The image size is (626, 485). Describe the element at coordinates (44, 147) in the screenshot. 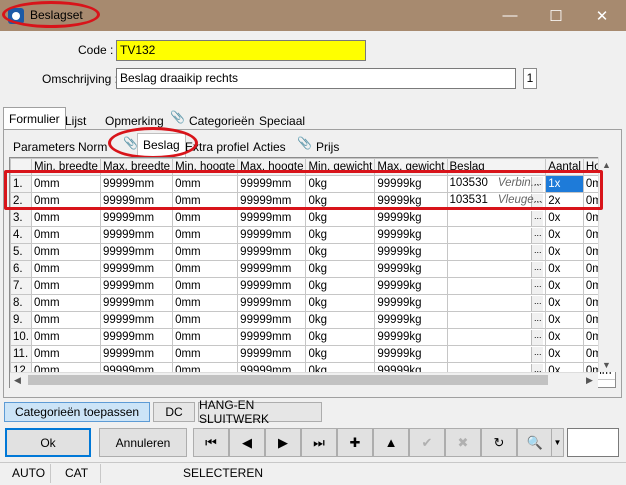

I see `tab-parameters: Parameters` at that location.